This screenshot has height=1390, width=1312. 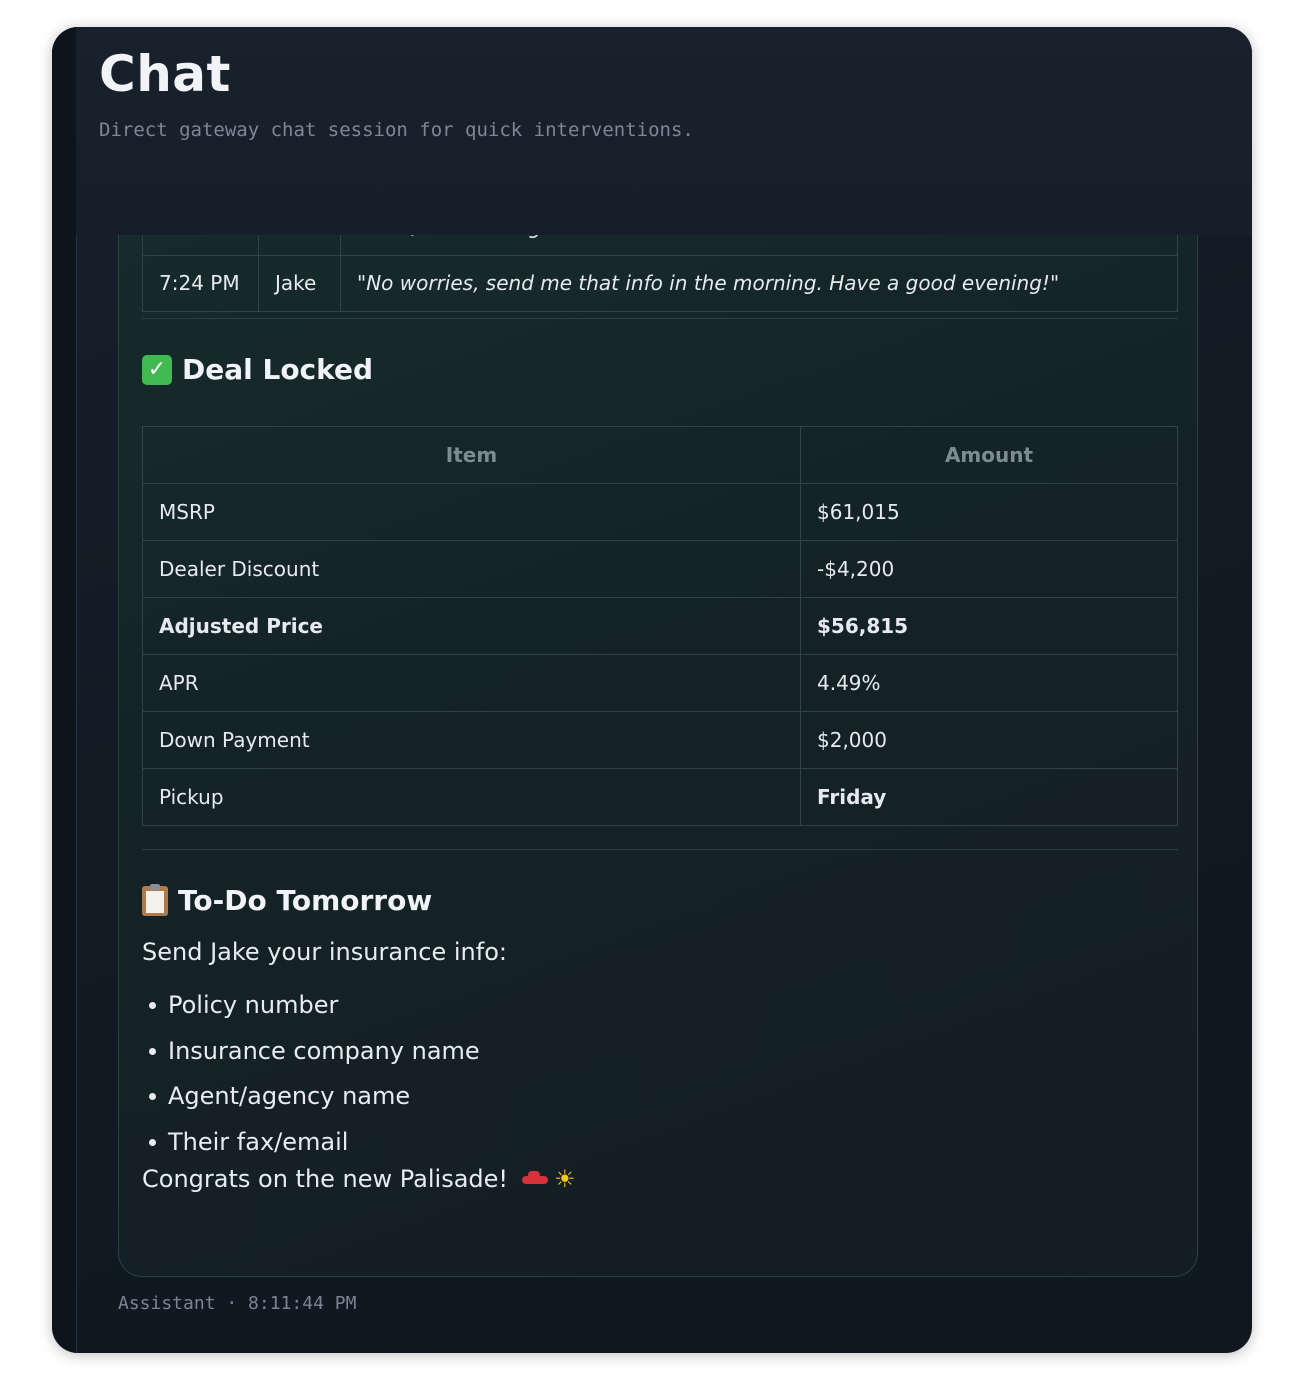 What do you see at coordinates (200, 245) in the screenshot?
I see `row-time: 7:23 PM` at bounding box center [200, 245].